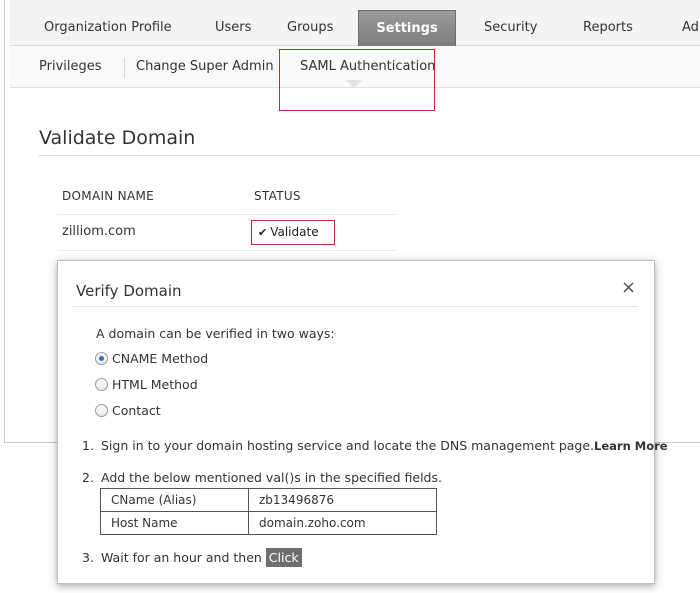 The width and height of the screenshot is (700, 593). What do you see at coordinates (510, 23) in the screenshot?
I see `nav-tab-security: Security` at bounding box center [510, 23].